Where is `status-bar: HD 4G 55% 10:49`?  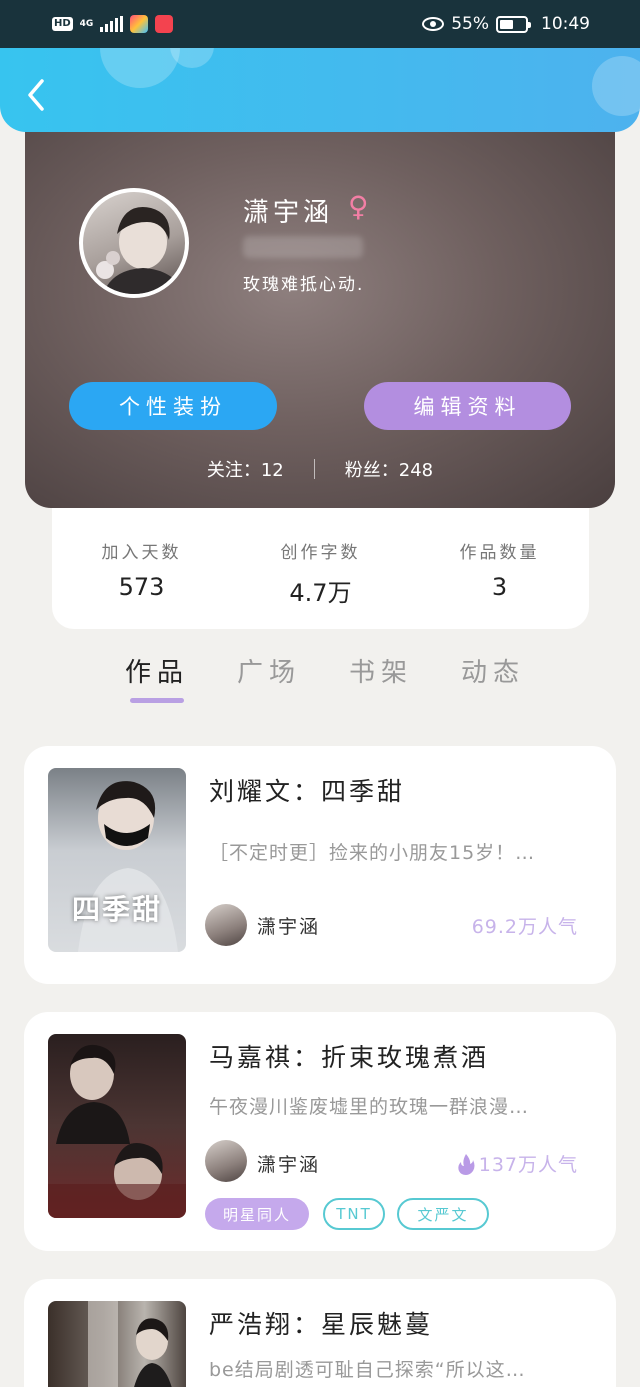
status-bar: HD 4G 55% 10:49 is located at coordinates (320, 24).